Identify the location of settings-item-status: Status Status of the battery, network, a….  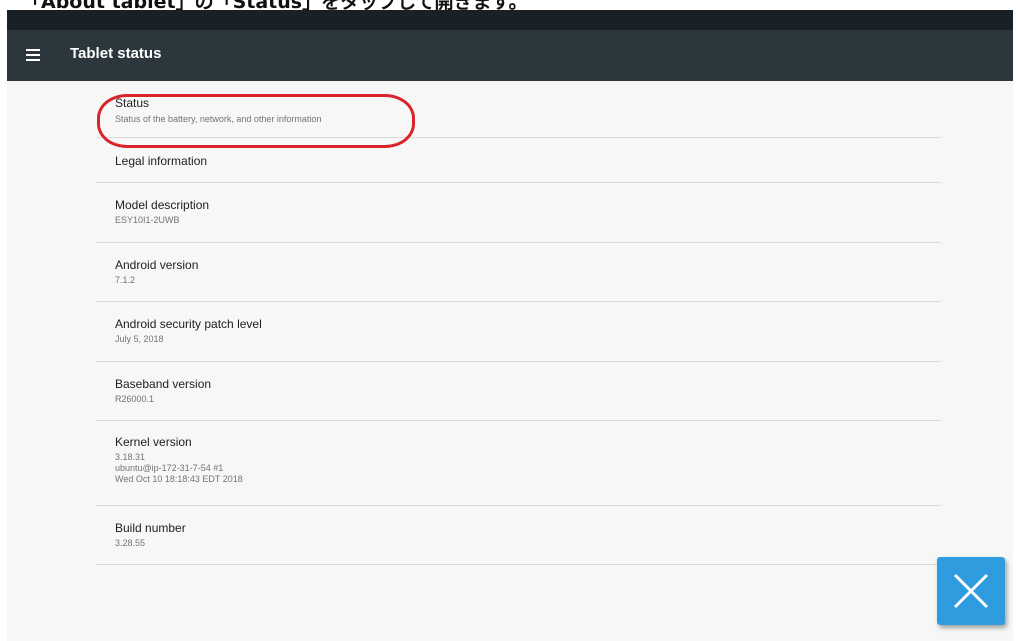
(518, 109).